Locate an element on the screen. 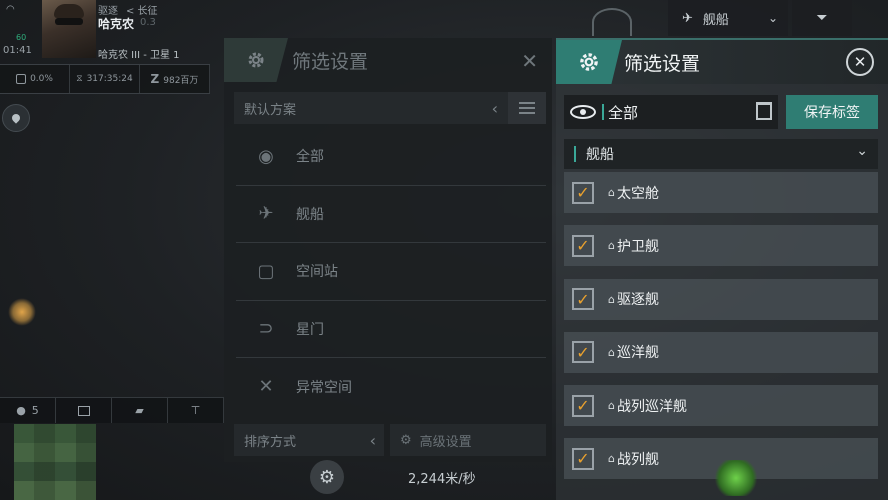  ship-settings-button: ⚙ is located at coordinates (327, 477).